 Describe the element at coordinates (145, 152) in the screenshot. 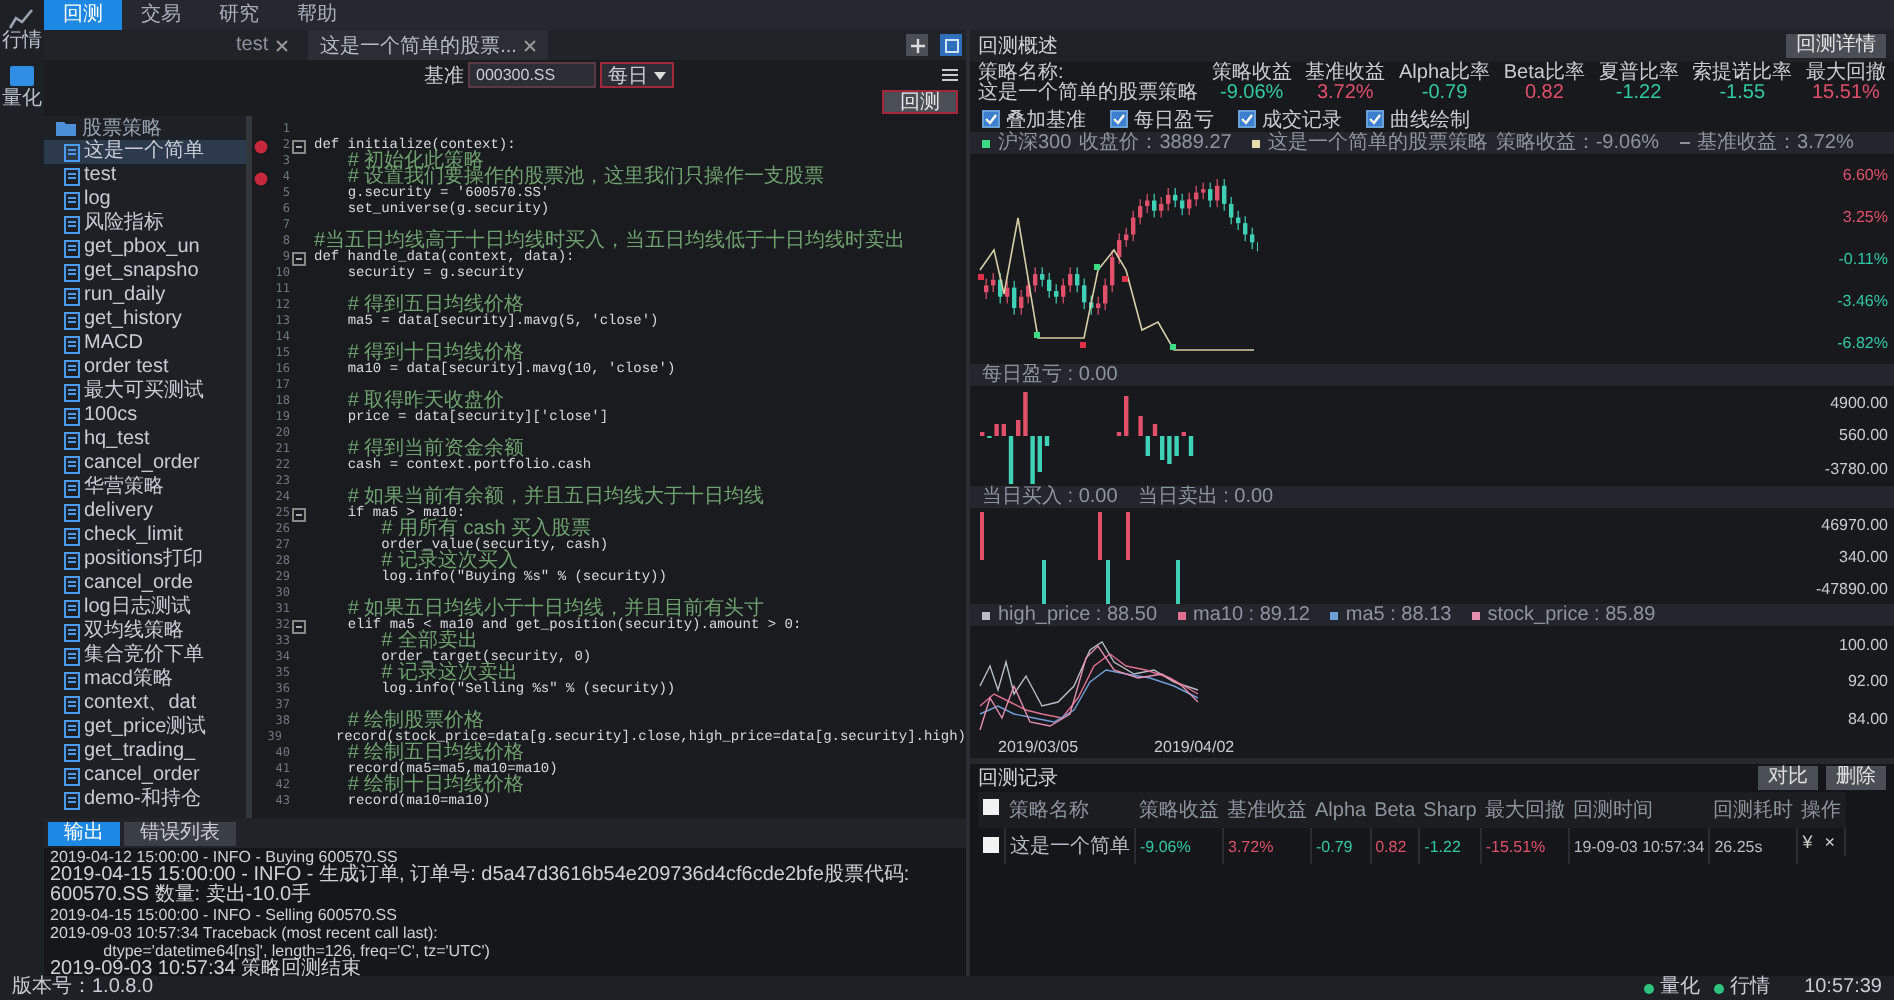

I see `file-item: 这是一个简单` at that location.